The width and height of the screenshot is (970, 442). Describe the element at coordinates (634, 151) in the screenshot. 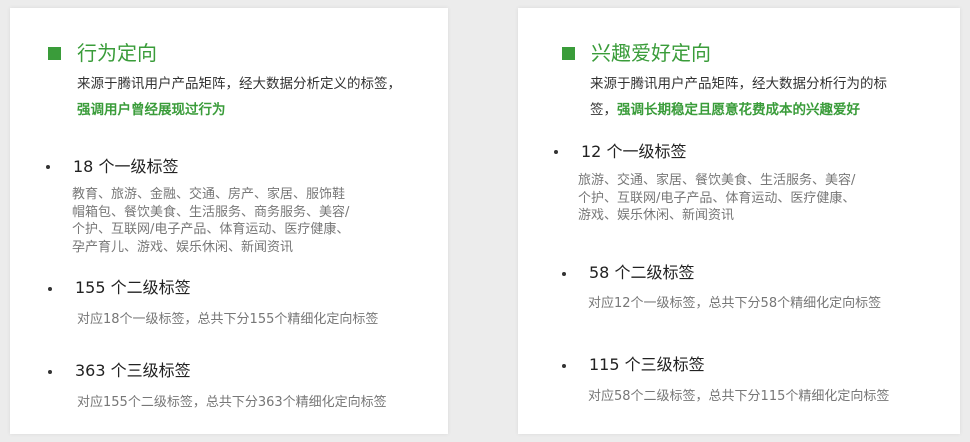

I see `tag-count-label: 12 个一级标签` at that location.